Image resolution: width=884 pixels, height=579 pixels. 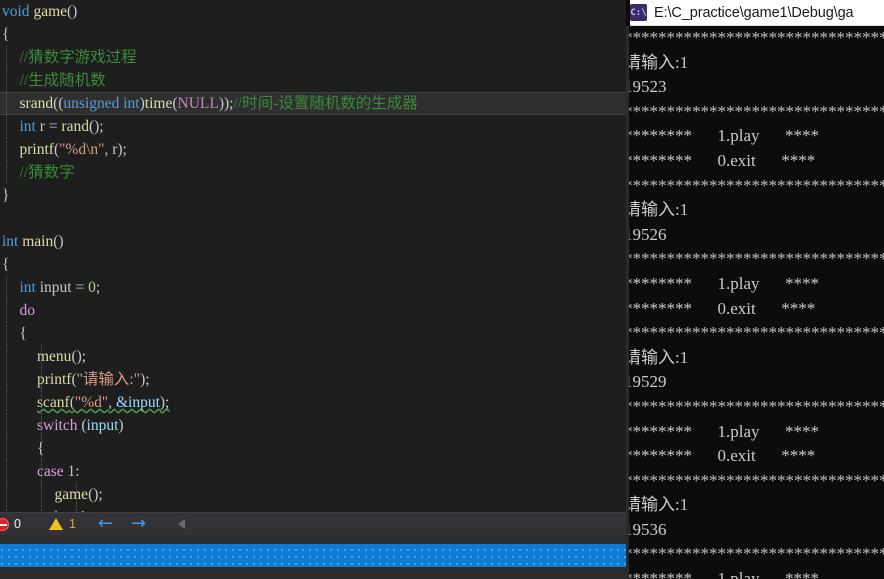 I want to click on code-line: menu();, so click(x=313, y=356).